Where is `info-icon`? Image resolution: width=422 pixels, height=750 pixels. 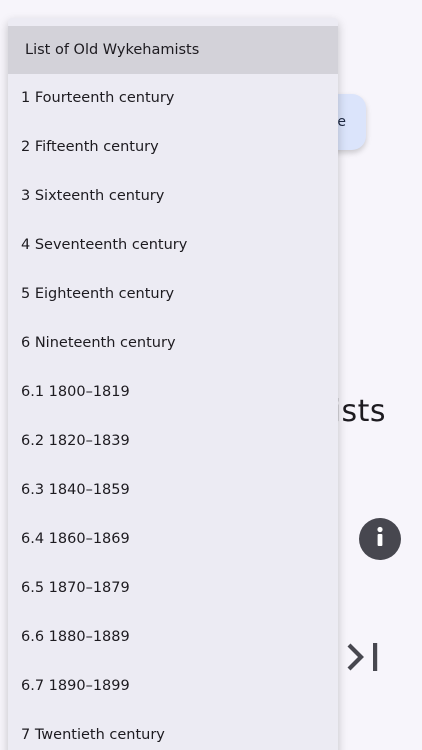
info-icon is located at coordinates (380, 539).